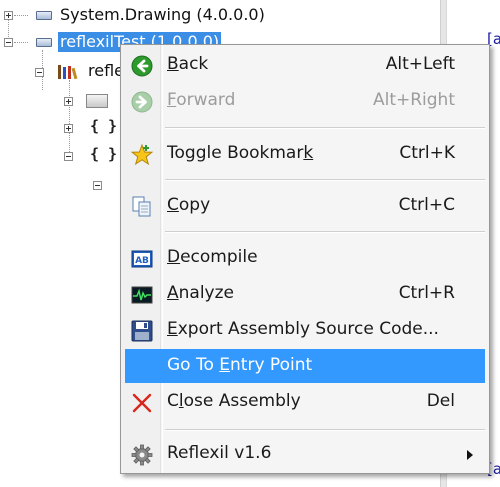 The width and height of the screenshot is (500, 487). I want to click on close-x-icon, so click(142, 403).